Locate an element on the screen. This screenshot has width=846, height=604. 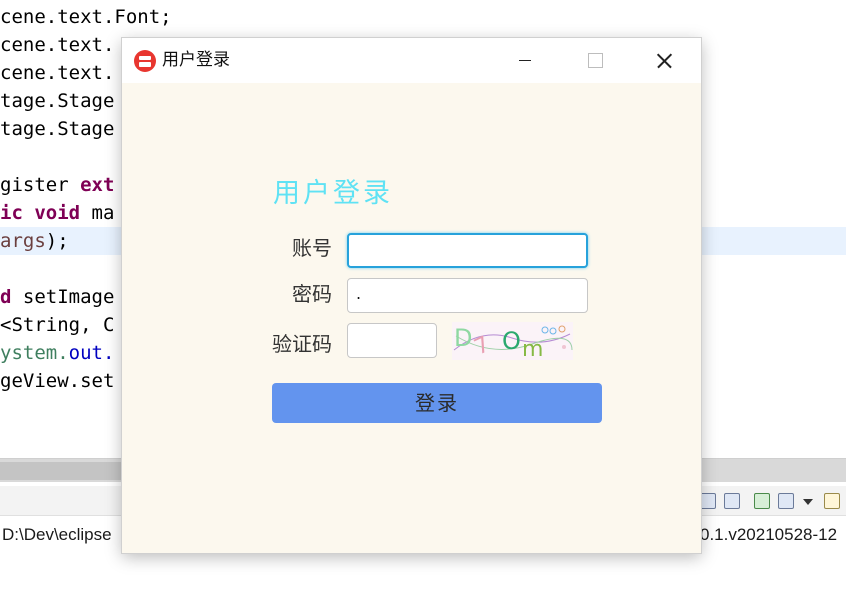
code-line: <String, C is located at coordinates (57, 325).